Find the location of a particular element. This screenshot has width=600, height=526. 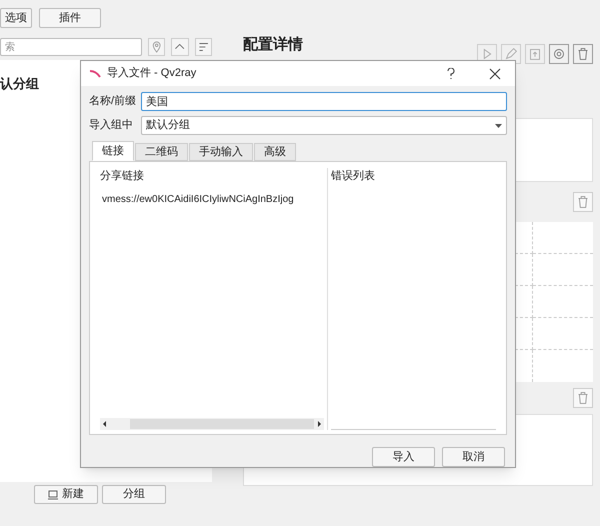

computer-icon is located at coordinates (53, 495).